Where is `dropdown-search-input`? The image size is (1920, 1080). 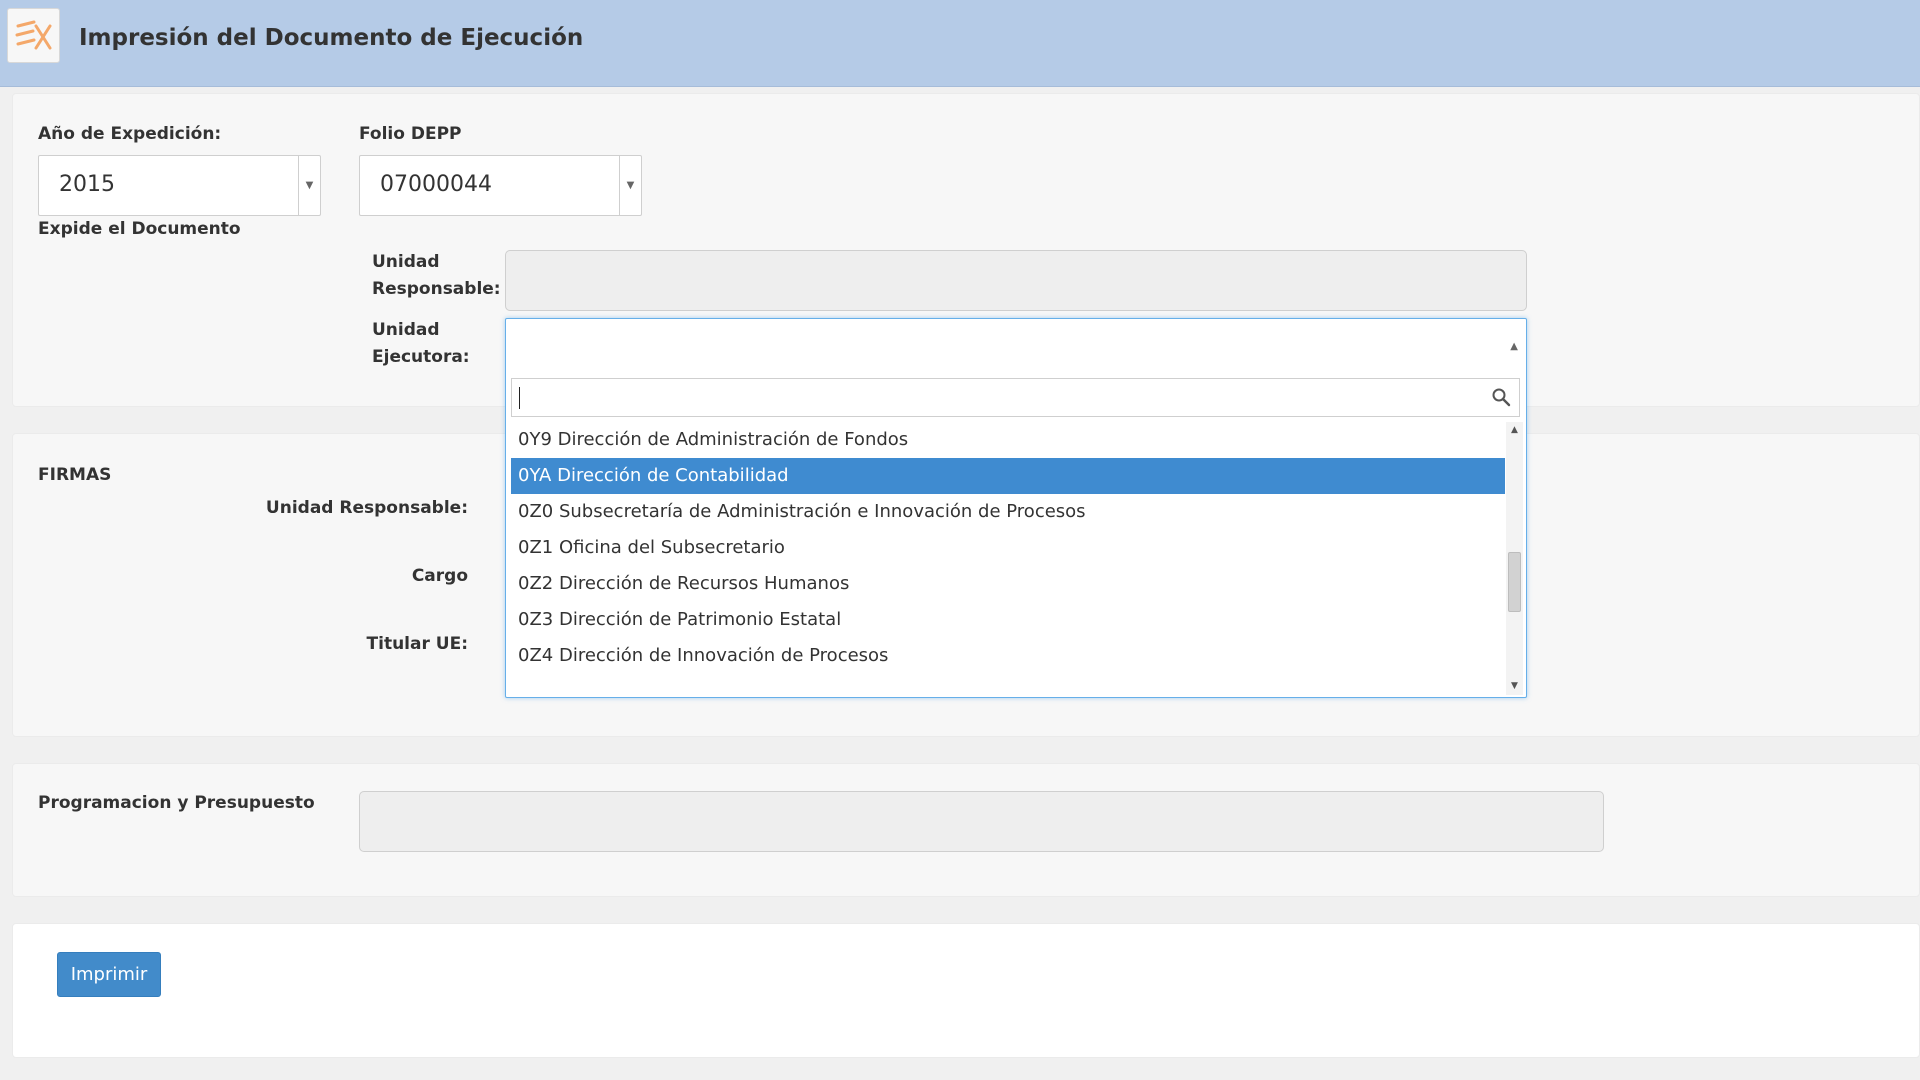
dropdown-search-input is located at coordinates (998, 397).